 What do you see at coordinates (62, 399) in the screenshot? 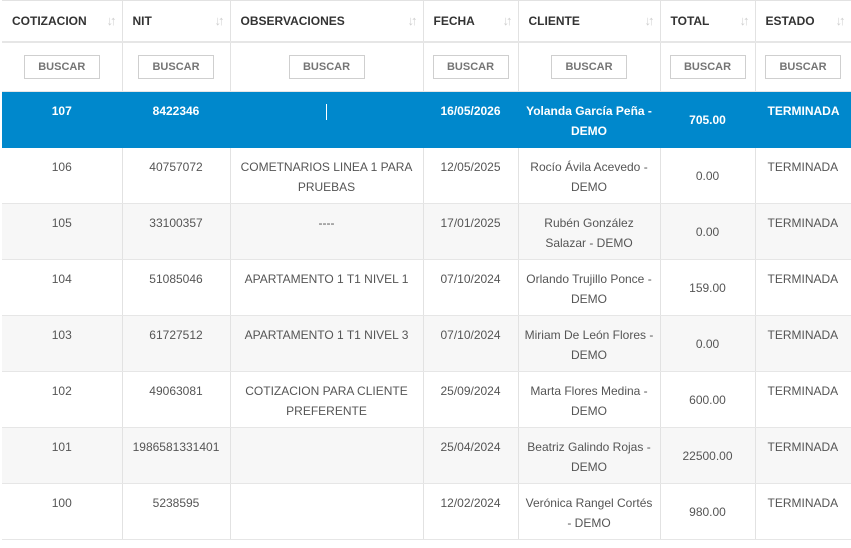
I see `cell-cotizacion: 102` at bounding box center [62, 399].